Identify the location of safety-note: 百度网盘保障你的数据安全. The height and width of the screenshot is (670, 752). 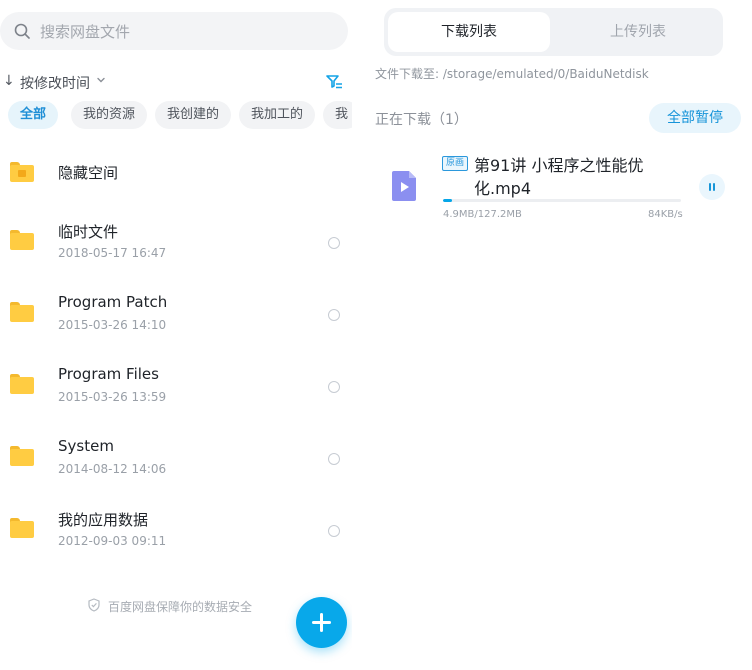
(188, 606).